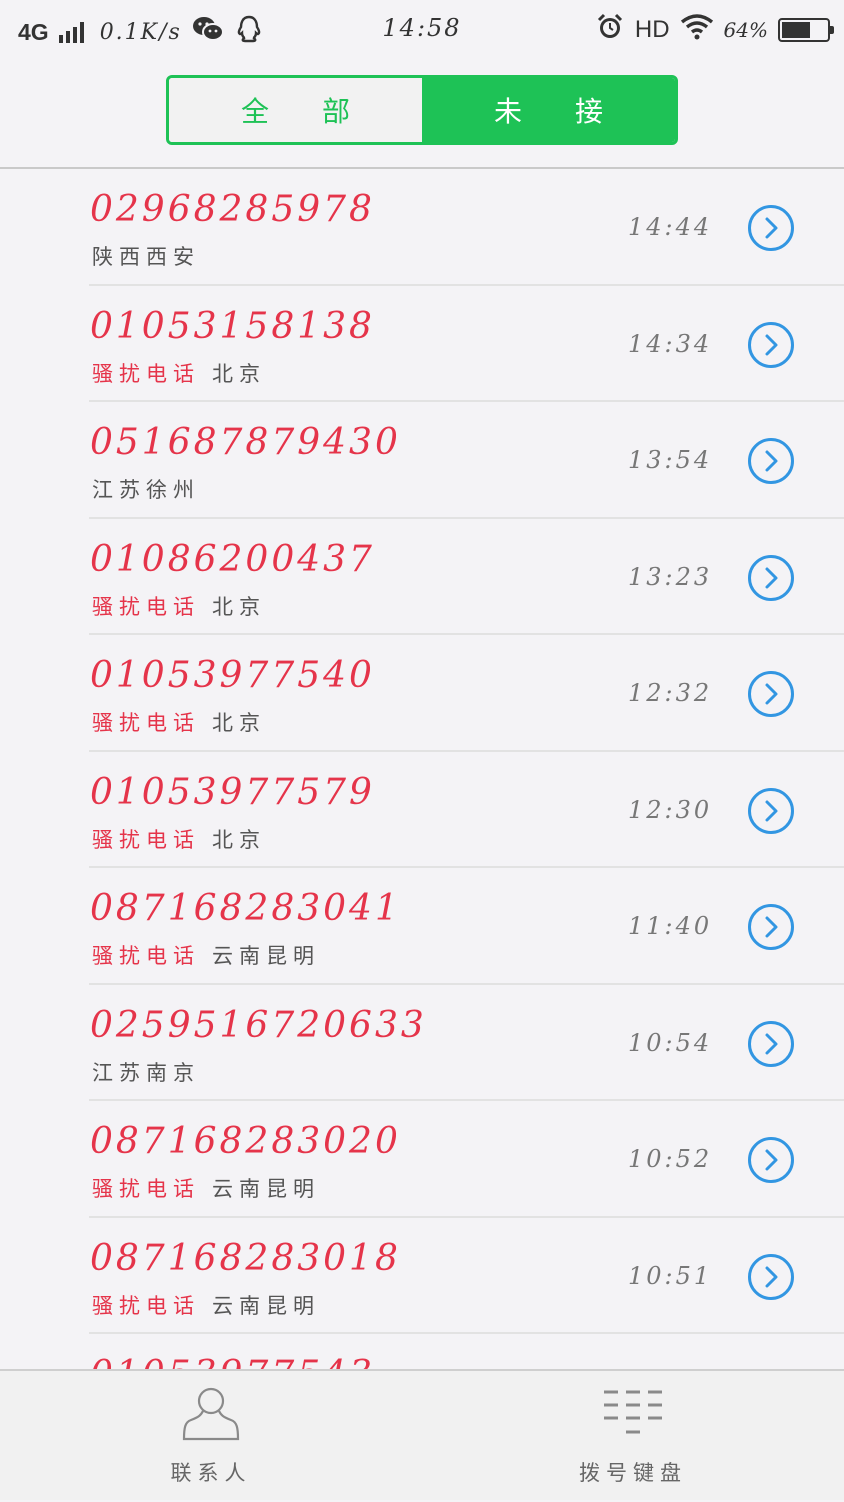 The image size is (844, 1502). Describe the element at coordinates (670, 576) in the screenshot. I see `call-time: 13:23` at that location.